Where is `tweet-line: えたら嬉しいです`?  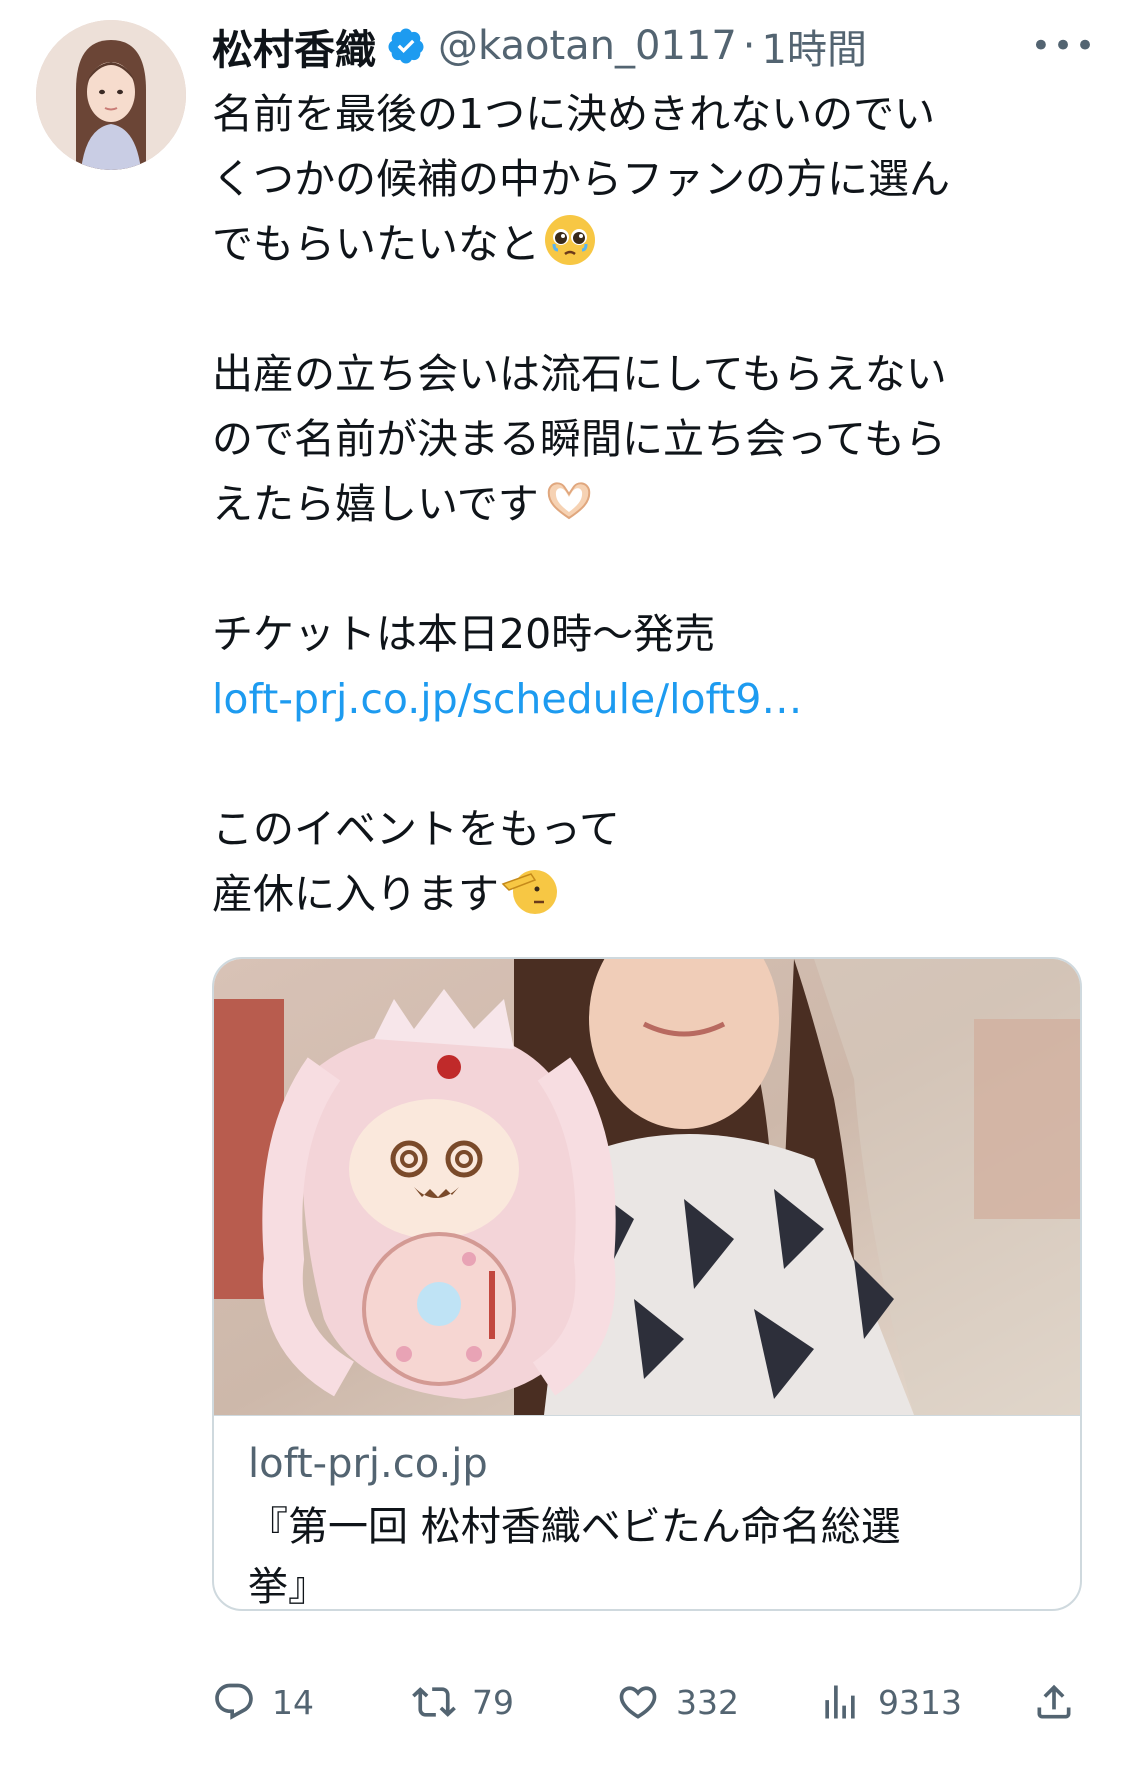 tweet-line: えたら嬉しいです is located at coordinates (652, 504).